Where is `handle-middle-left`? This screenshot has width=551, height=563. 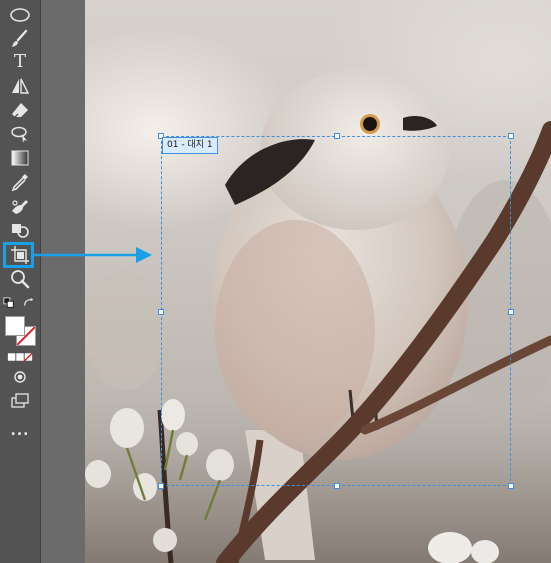
handle-middle-left is located at coordinates (161, 312).